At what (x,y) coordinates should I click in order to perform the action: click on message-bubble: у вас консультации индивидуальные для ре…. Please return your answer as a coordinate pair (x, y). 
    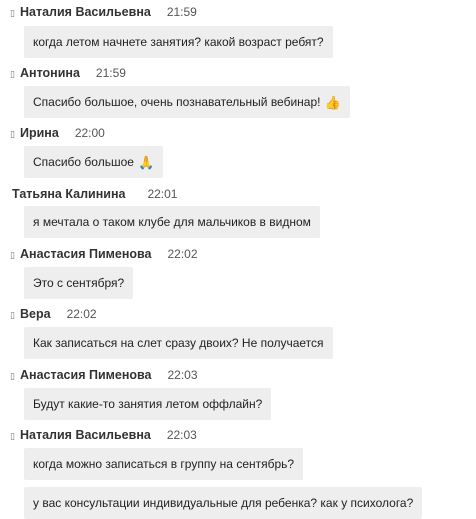
    Looking at the image, I should click on (223, 503).